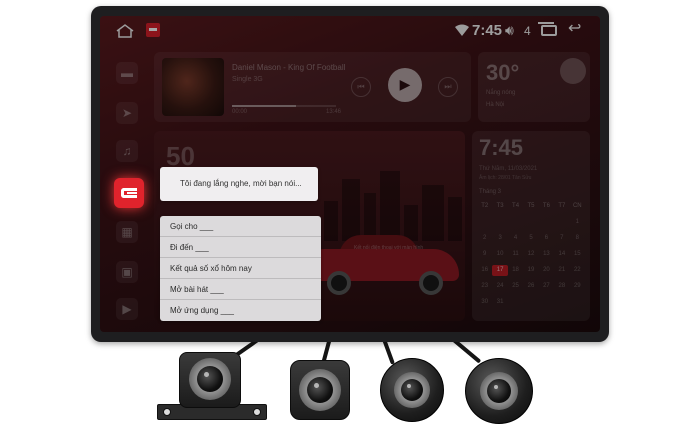  I want to click on sidebar-item-voice-assistant, so click(129, 193).